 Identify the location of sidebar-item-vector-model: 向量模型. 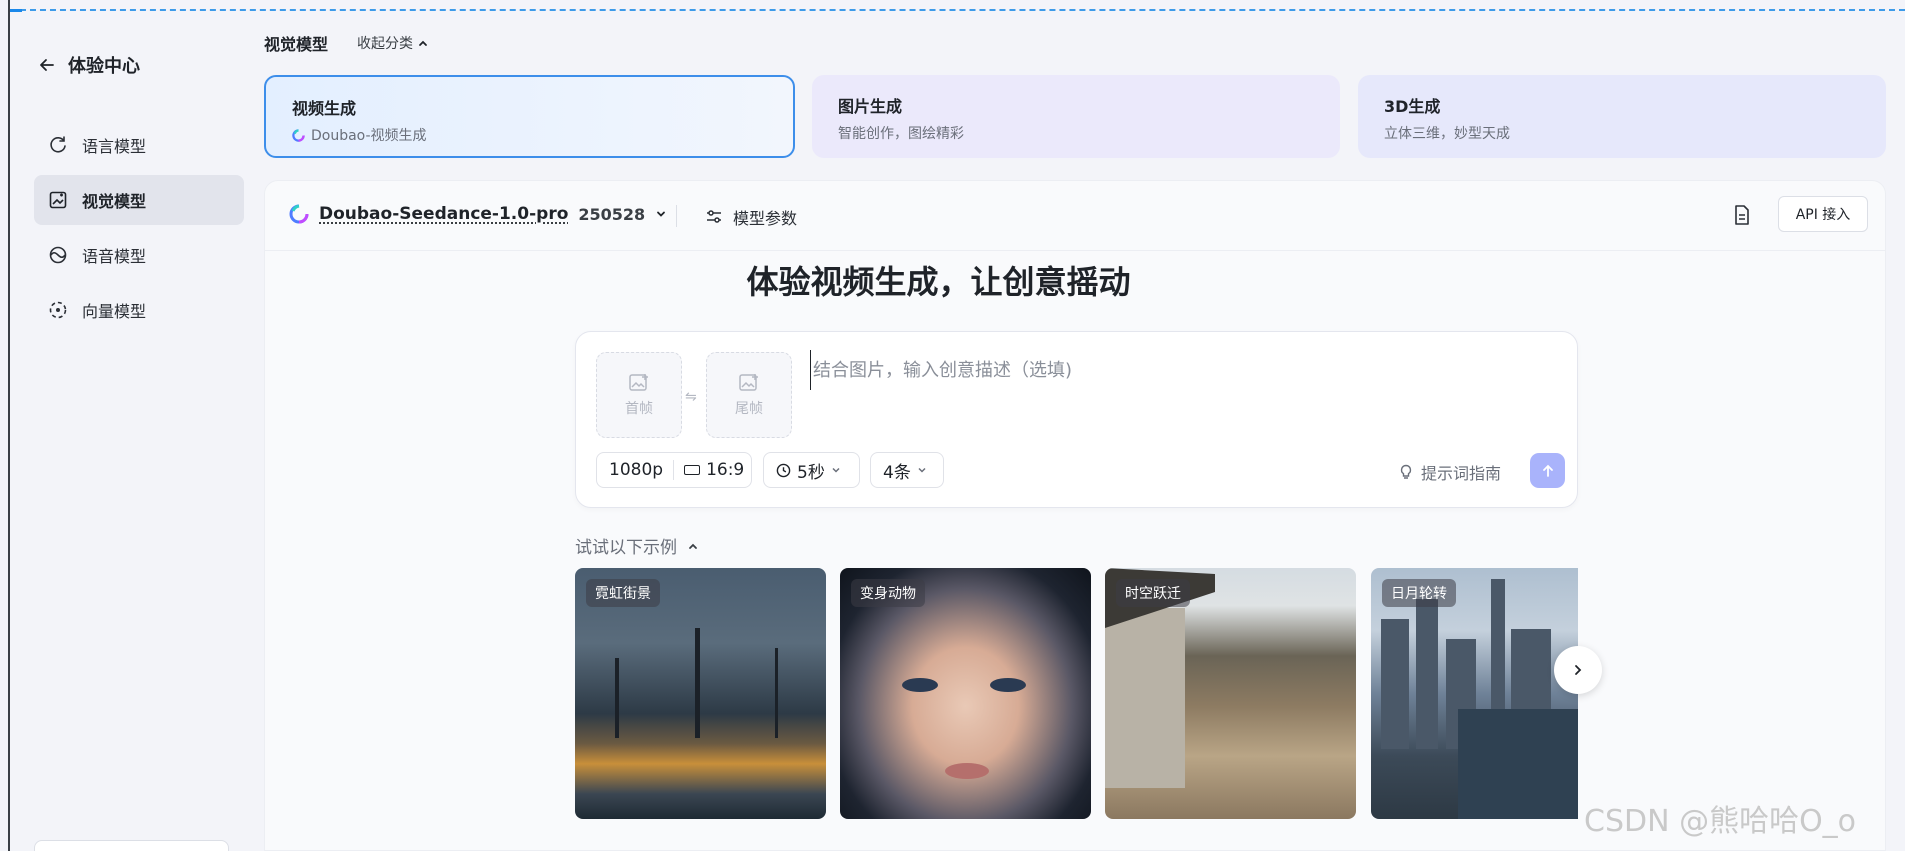
(139, 310).